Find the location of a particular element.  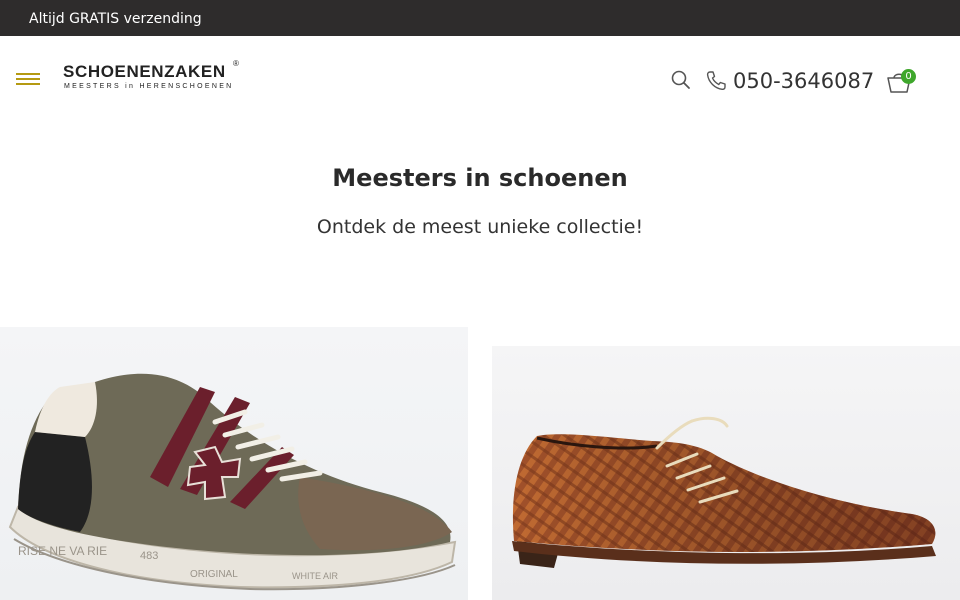

woven-shoe-image is located at coordinates (724, 492).